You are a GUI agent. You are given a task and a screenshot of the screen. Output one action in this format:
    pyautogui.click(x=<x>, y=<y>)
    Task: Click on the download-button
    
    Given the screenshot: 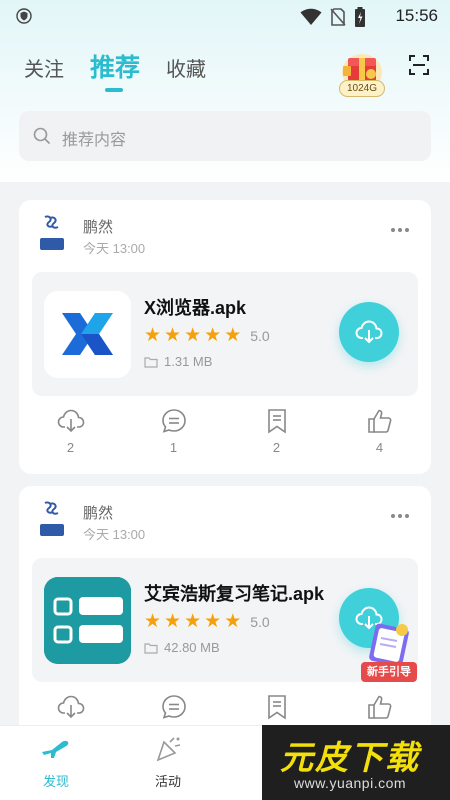 What is the action you would take?
    pyautogui.click(x=369, y=332)
    